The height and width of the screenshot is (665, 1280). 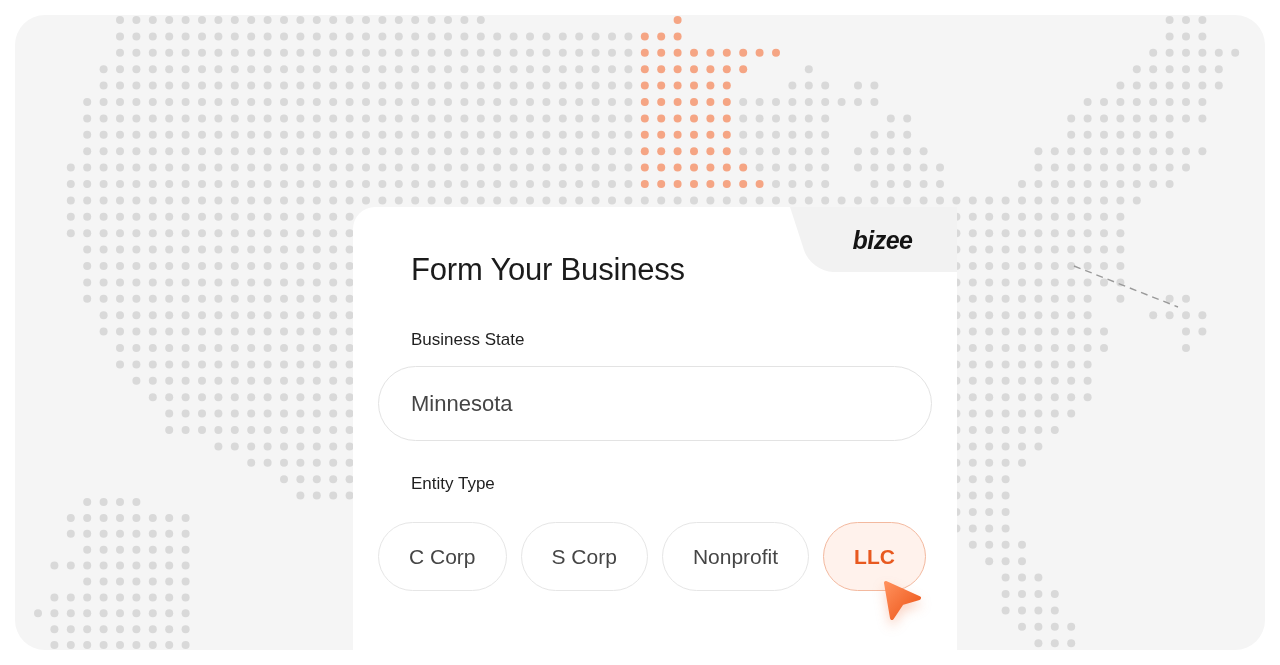 What do you see at coordinates (882, 239) in the screenshot?
I see `brand-logo: bizee` at bounding box center [882, 239].